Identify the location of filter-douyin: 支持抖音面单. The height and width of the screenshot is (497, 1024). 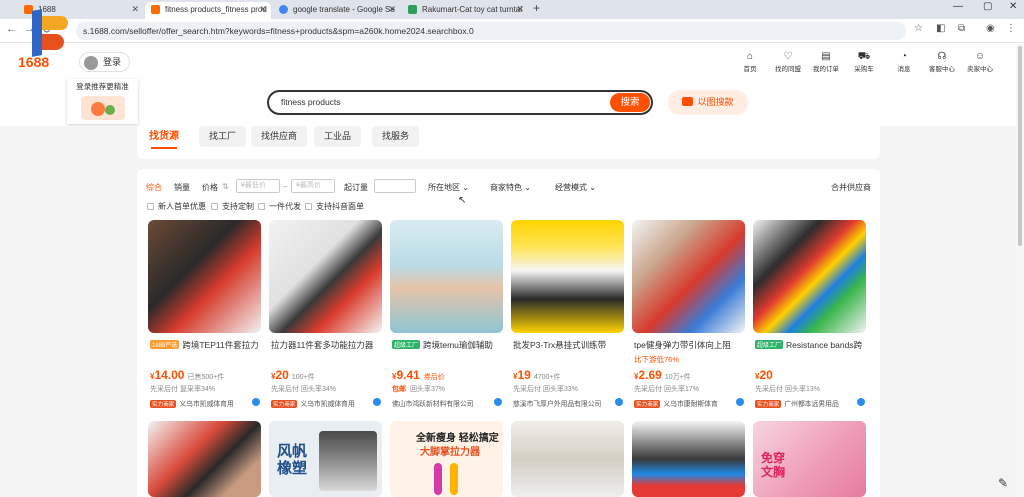
(334, 206).